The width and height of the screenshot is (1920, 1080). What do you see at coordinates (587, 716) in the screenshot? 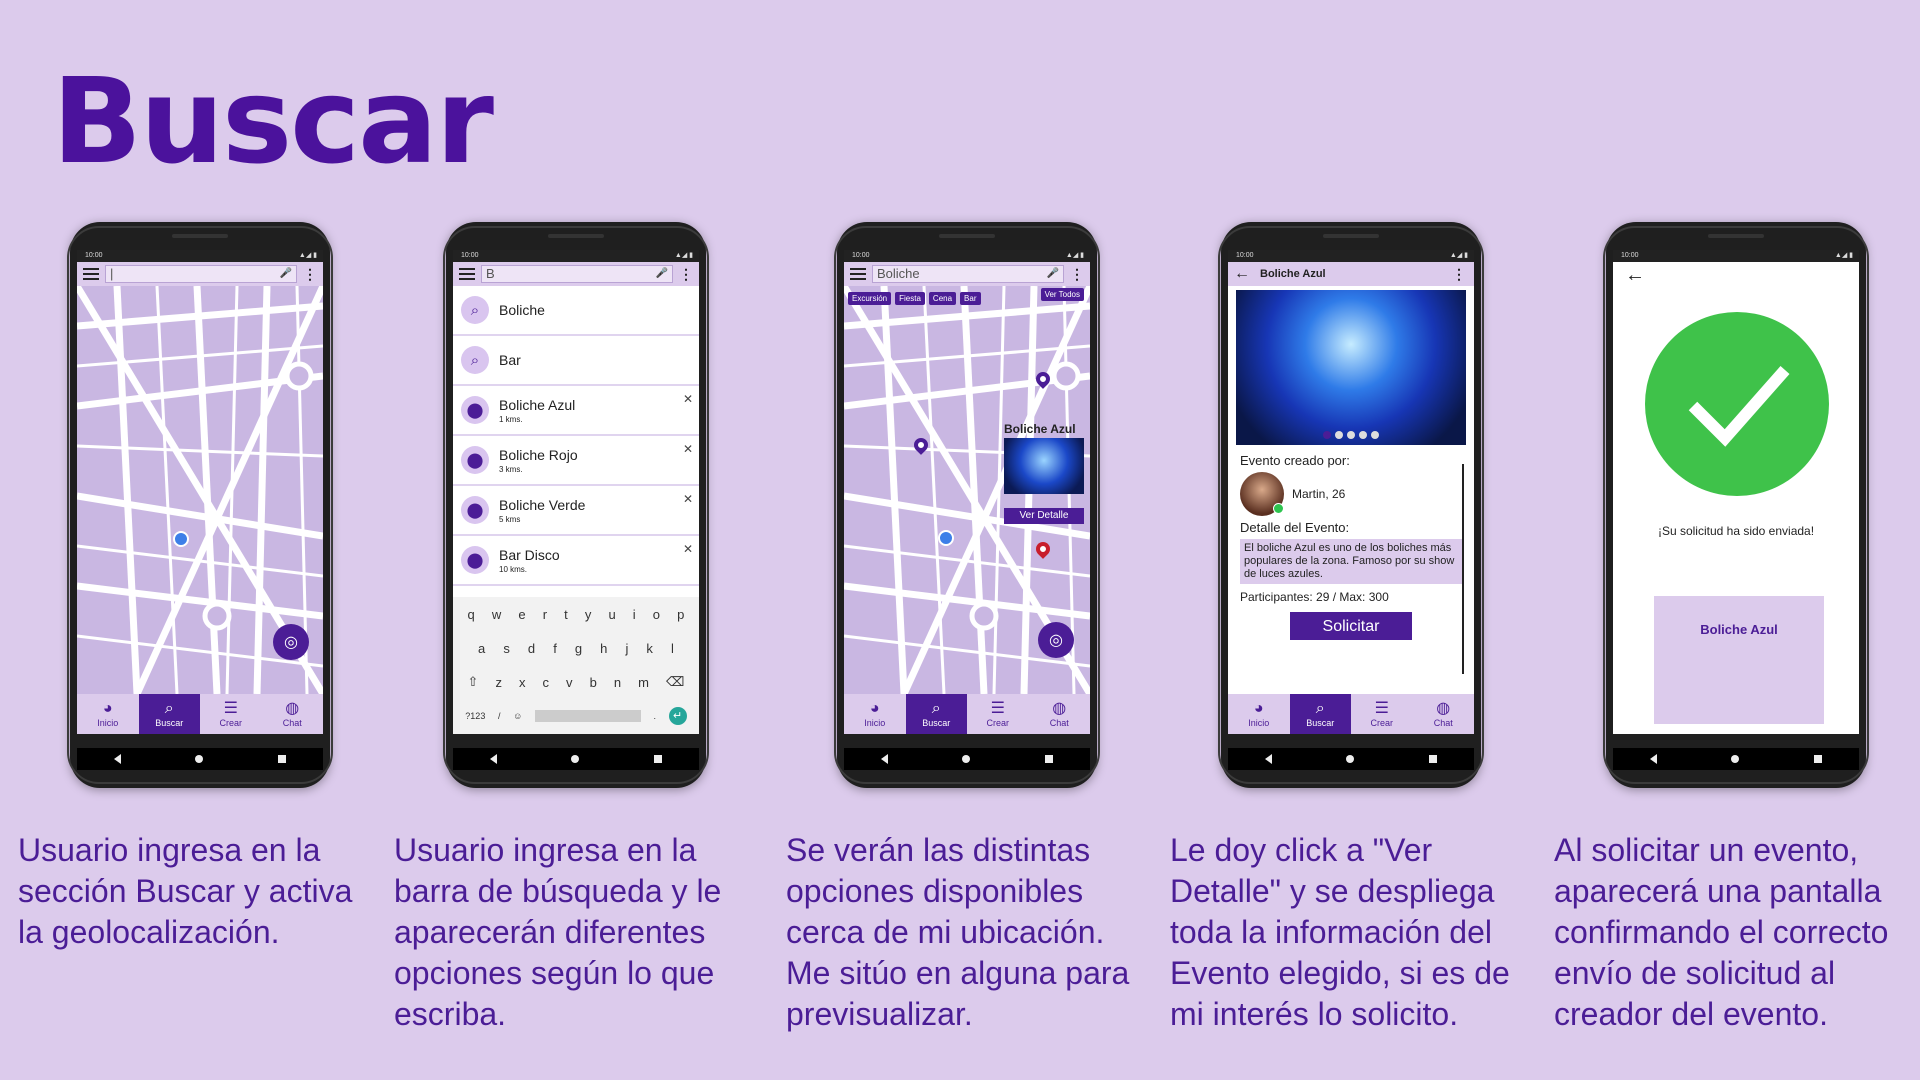
I see `spacebar` at bounding box center [587, 716].